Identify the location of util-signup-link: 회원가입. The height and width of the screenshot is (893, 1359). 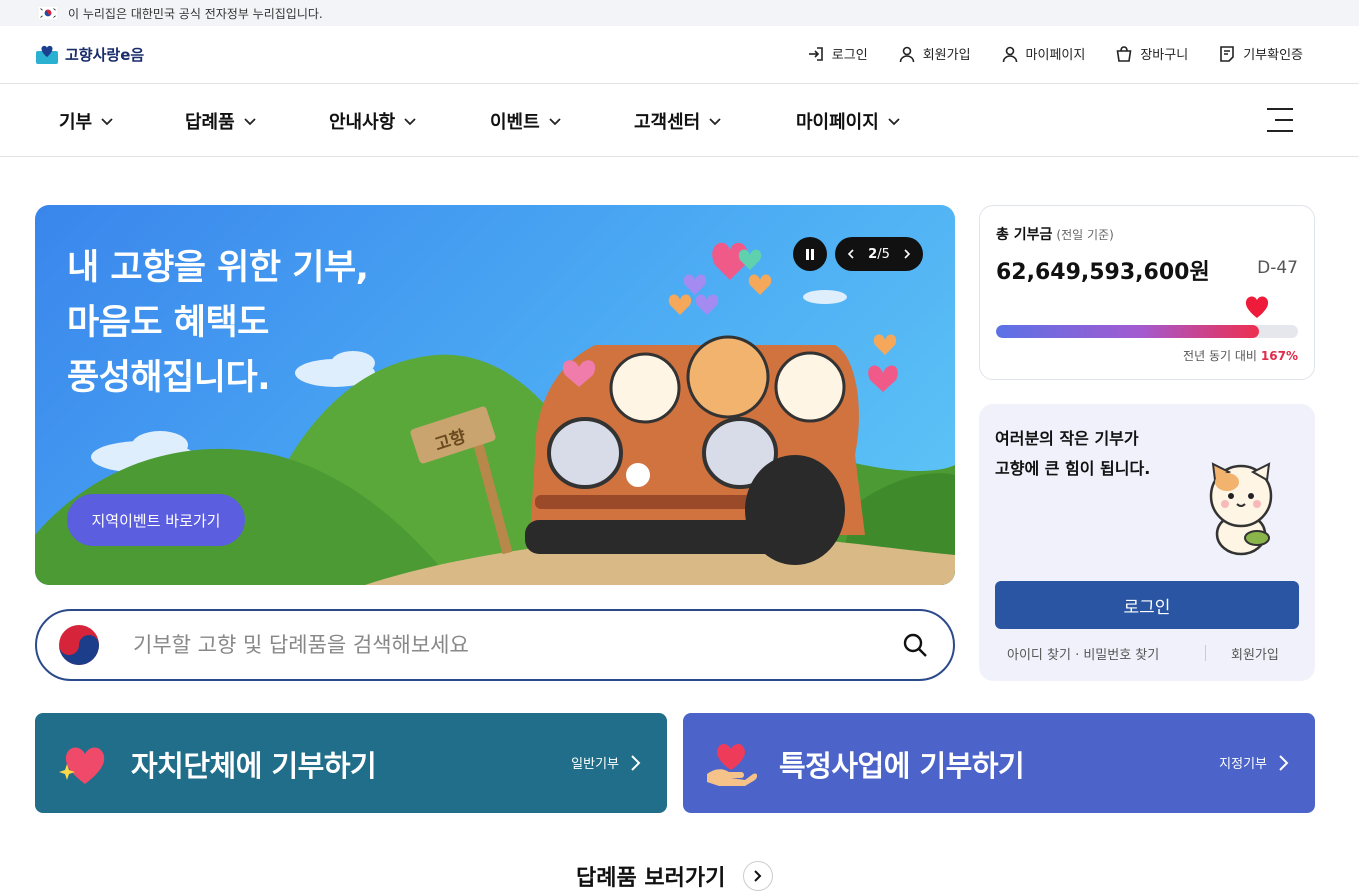
(934, 53).